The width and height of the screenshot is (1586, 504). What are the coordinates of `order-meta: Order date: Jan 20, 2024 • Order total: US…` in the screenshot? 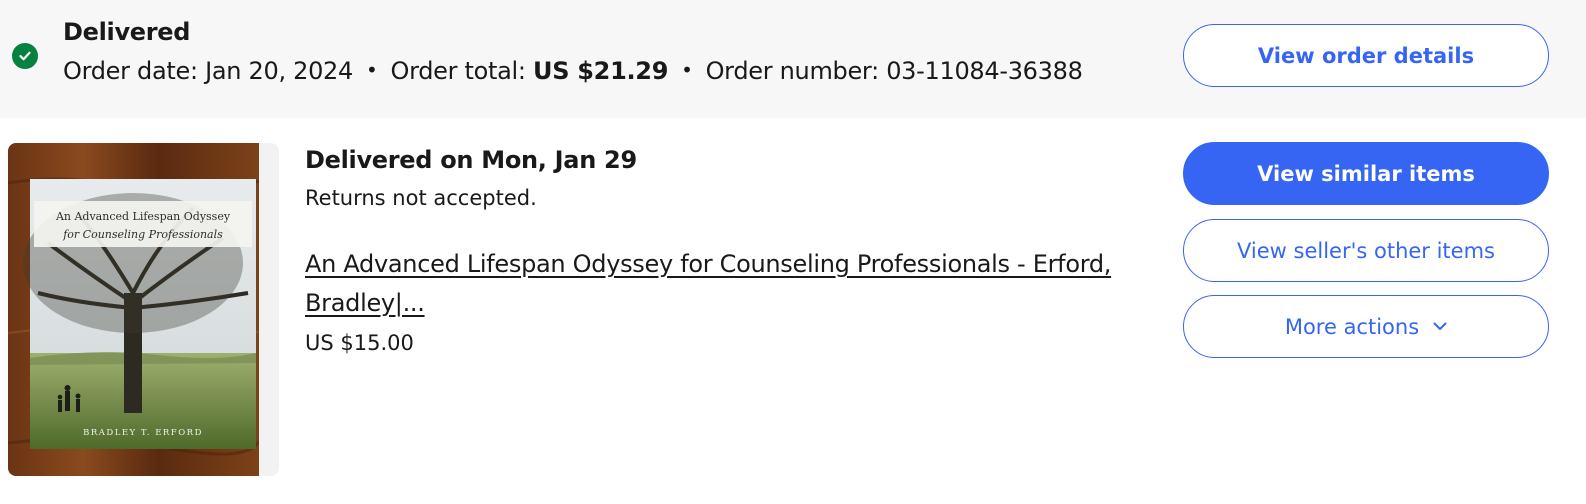 It's located at (573, 71).